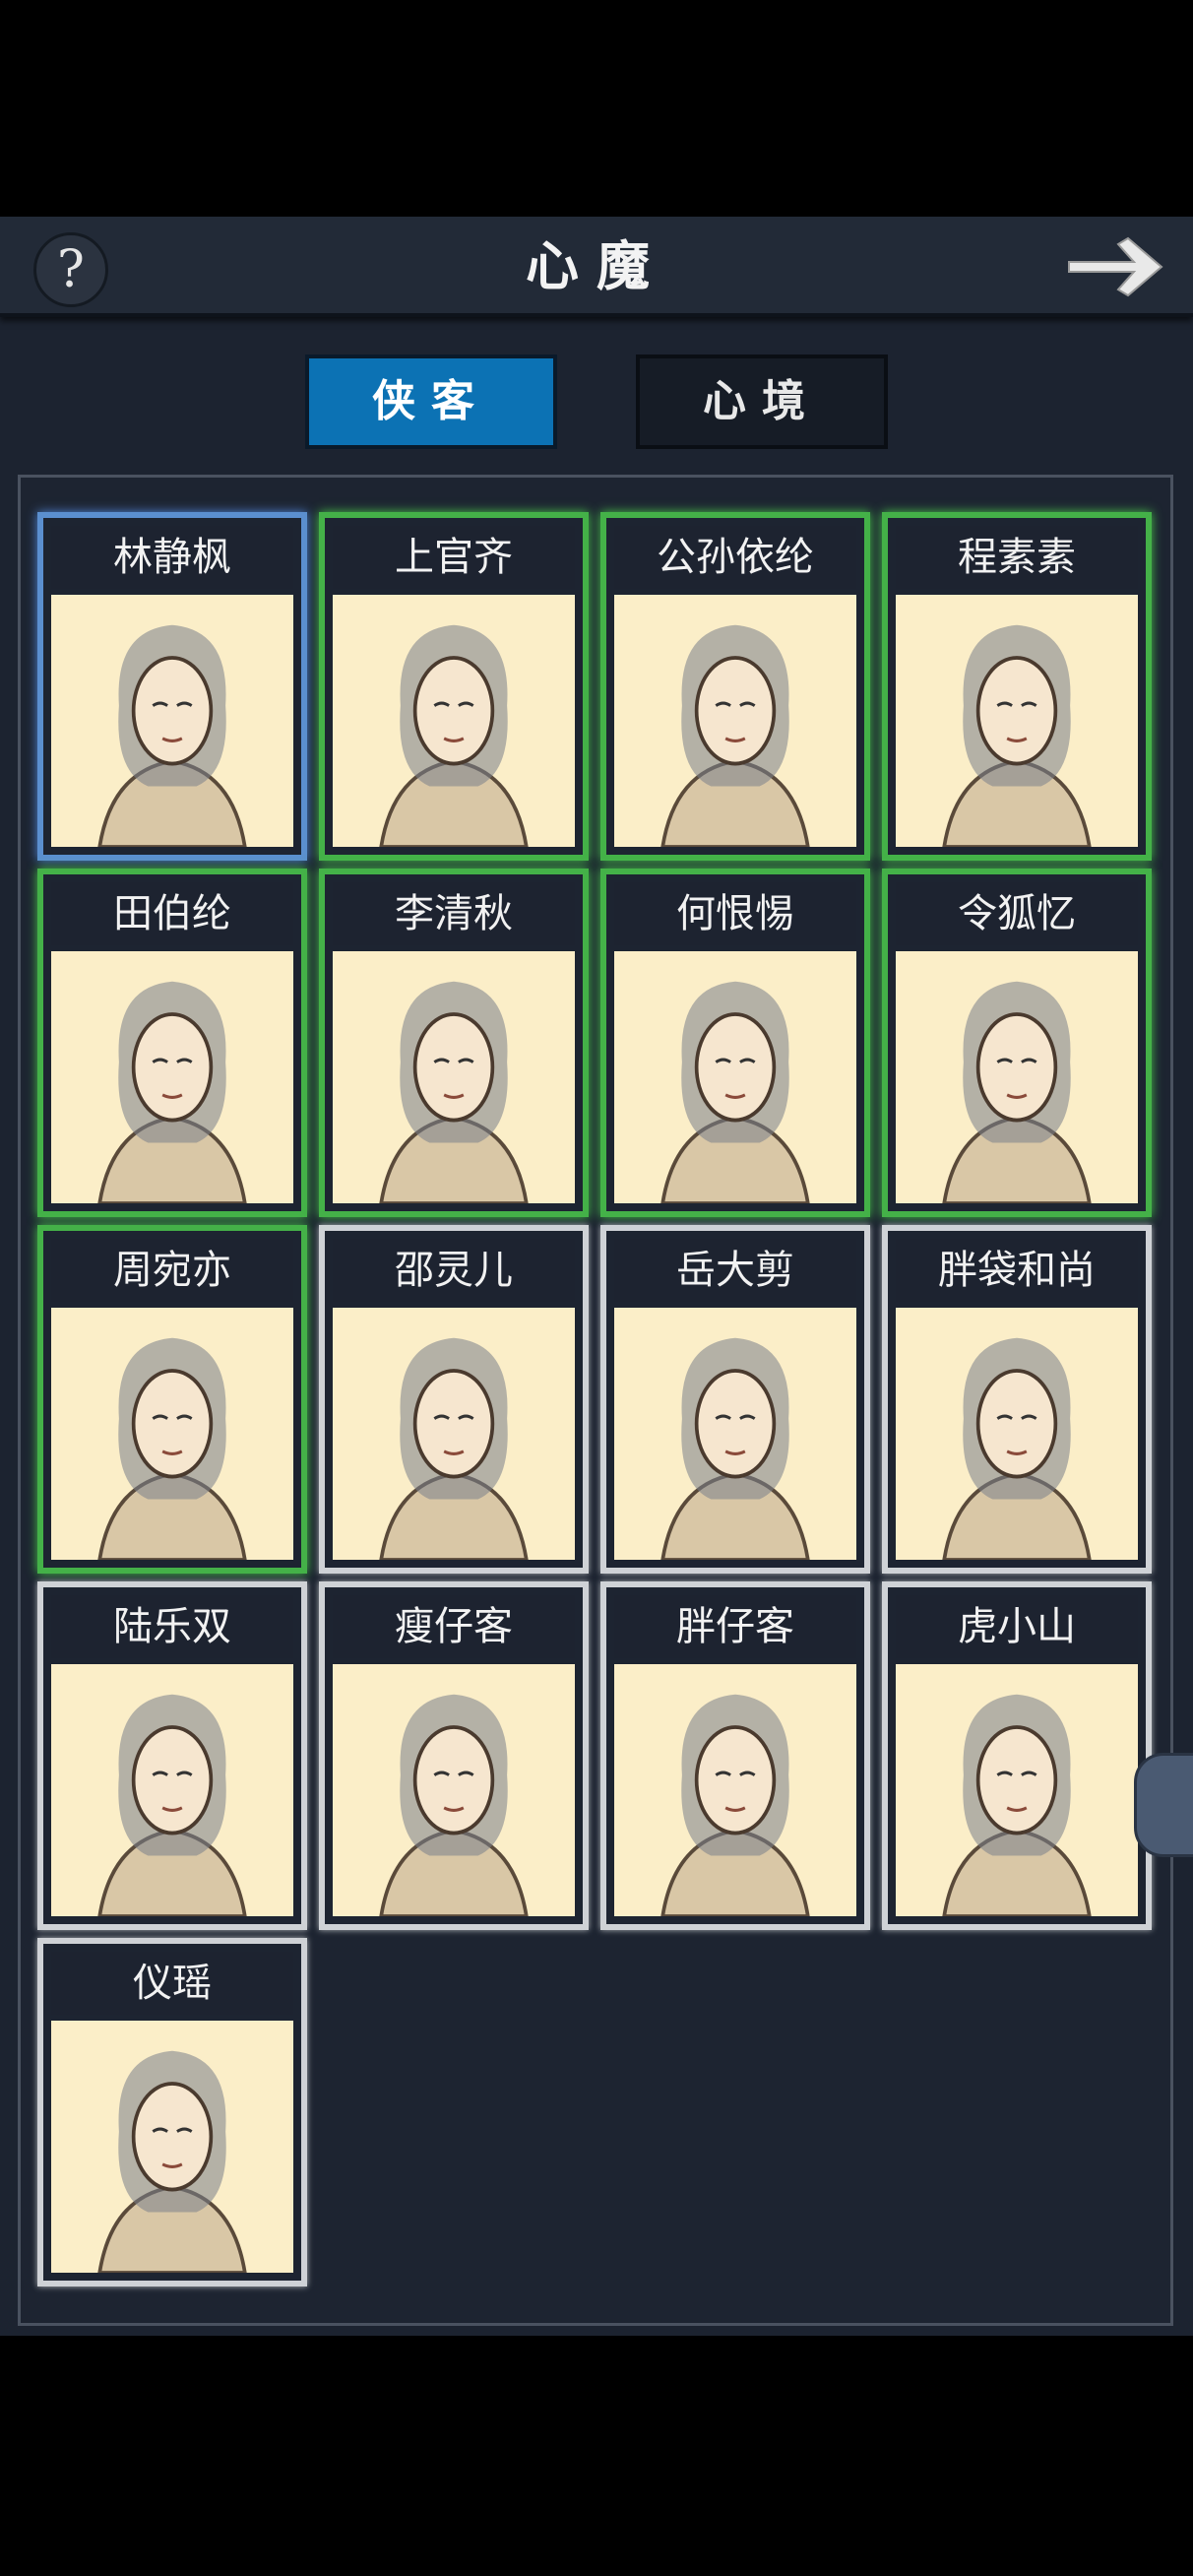  I want to click on character-card: 仪瑶, so click(172, 2112).